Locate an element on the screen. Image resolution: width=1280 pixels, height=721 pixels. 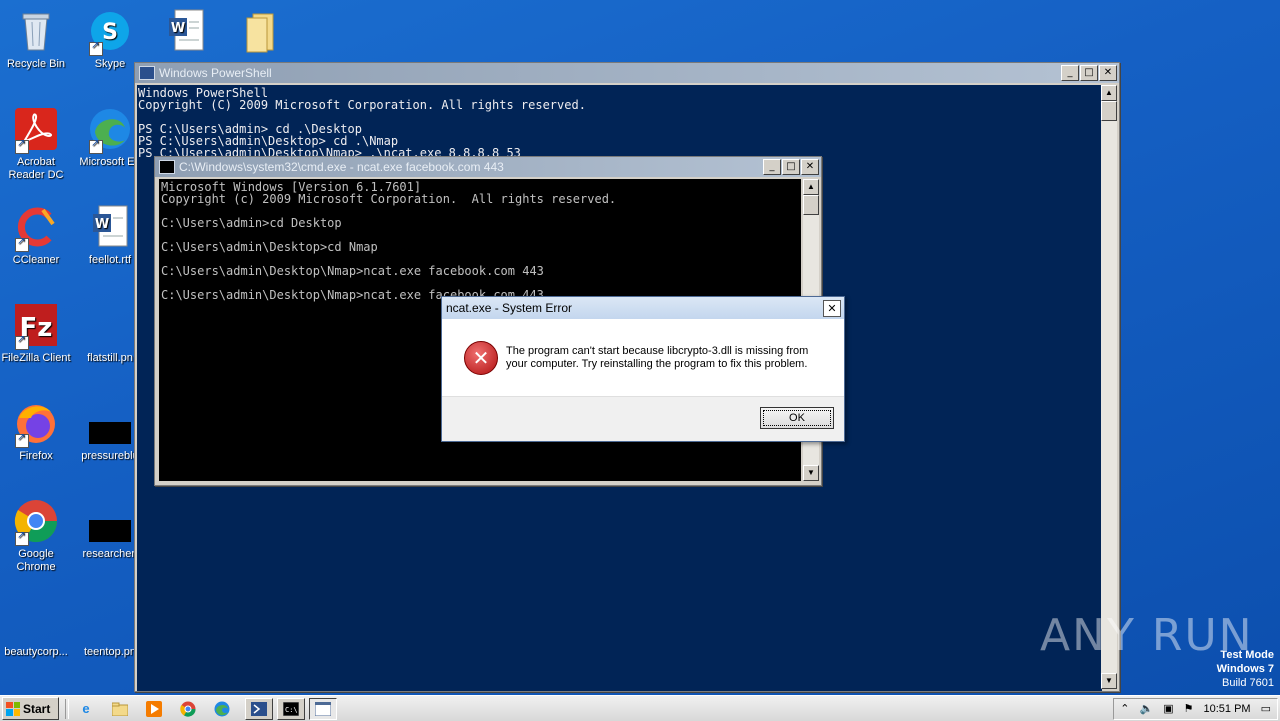
desktop-icon-label: CCleaner is located at coordinates (36, 260).